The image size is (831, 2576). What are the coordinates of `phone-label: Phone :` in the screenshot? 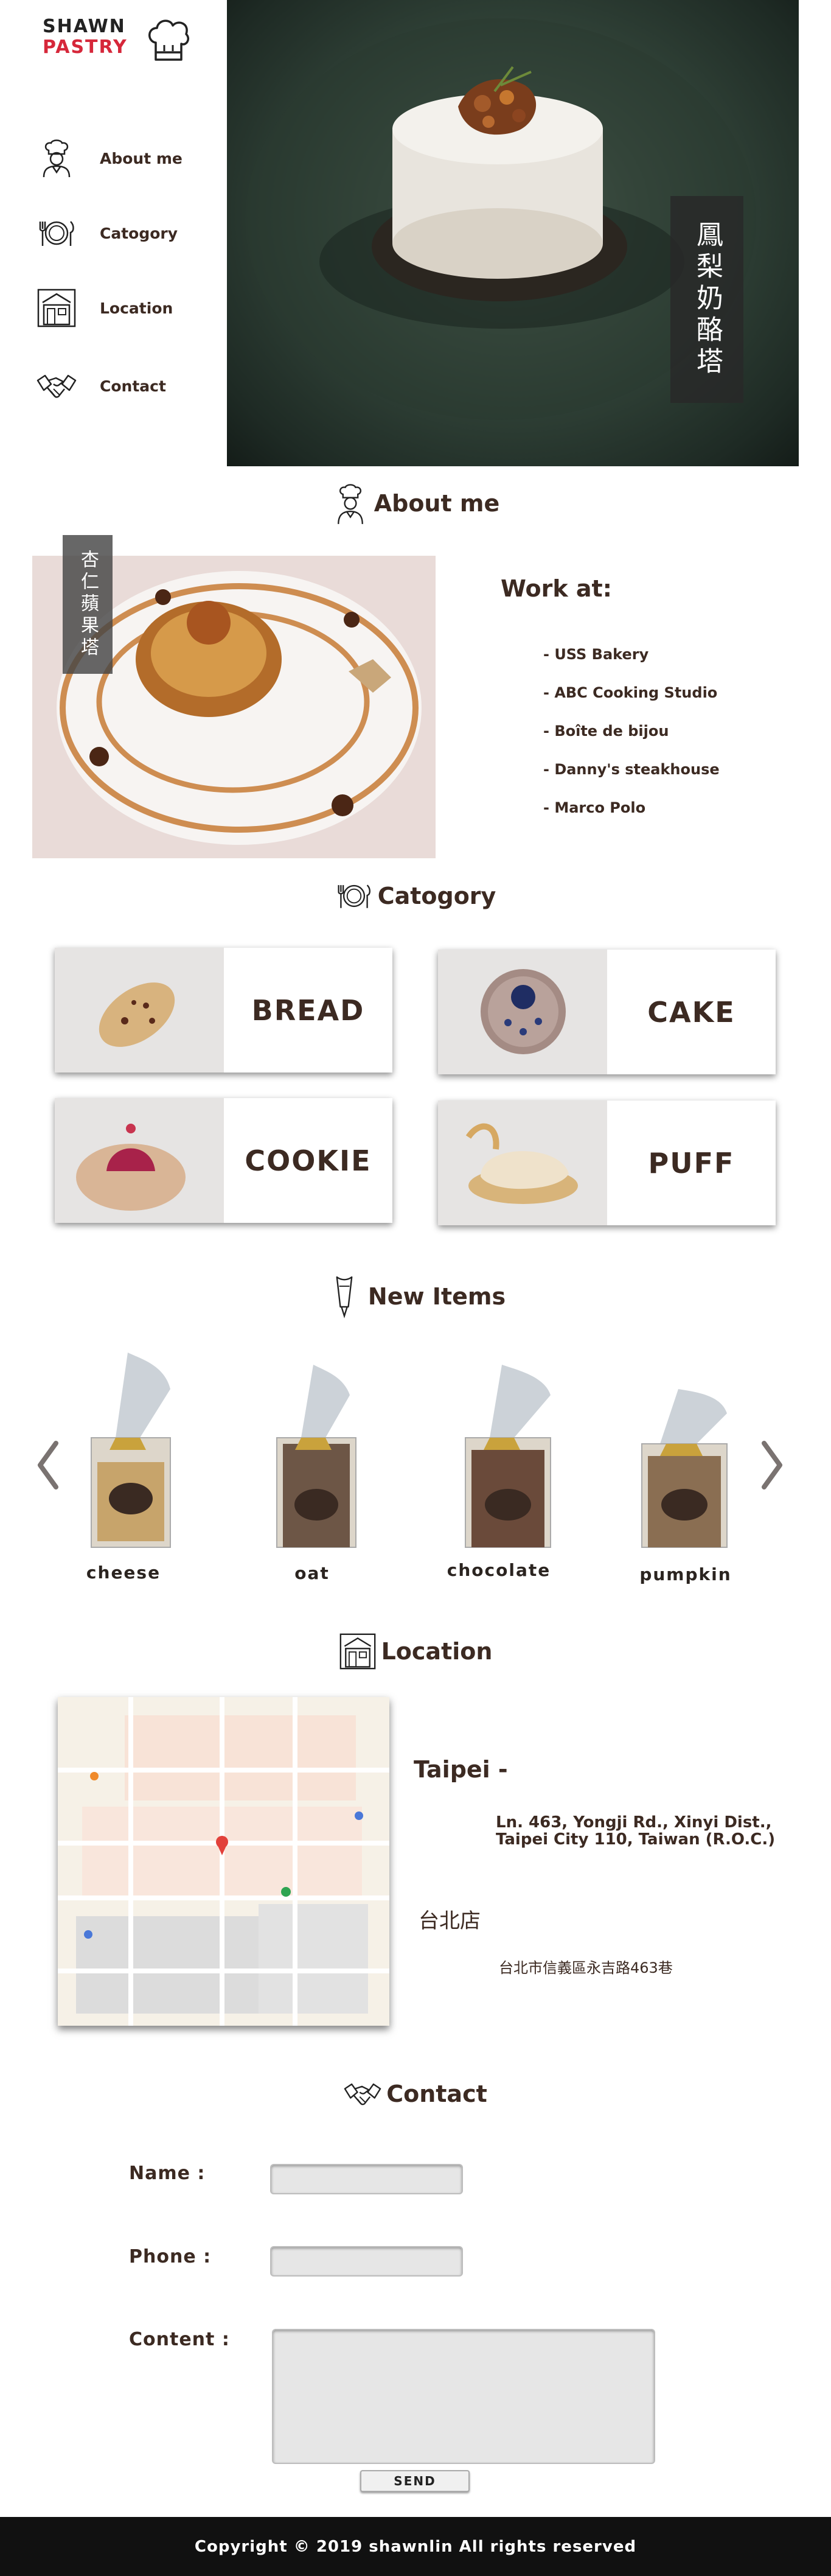 It's located at (170, 2256).